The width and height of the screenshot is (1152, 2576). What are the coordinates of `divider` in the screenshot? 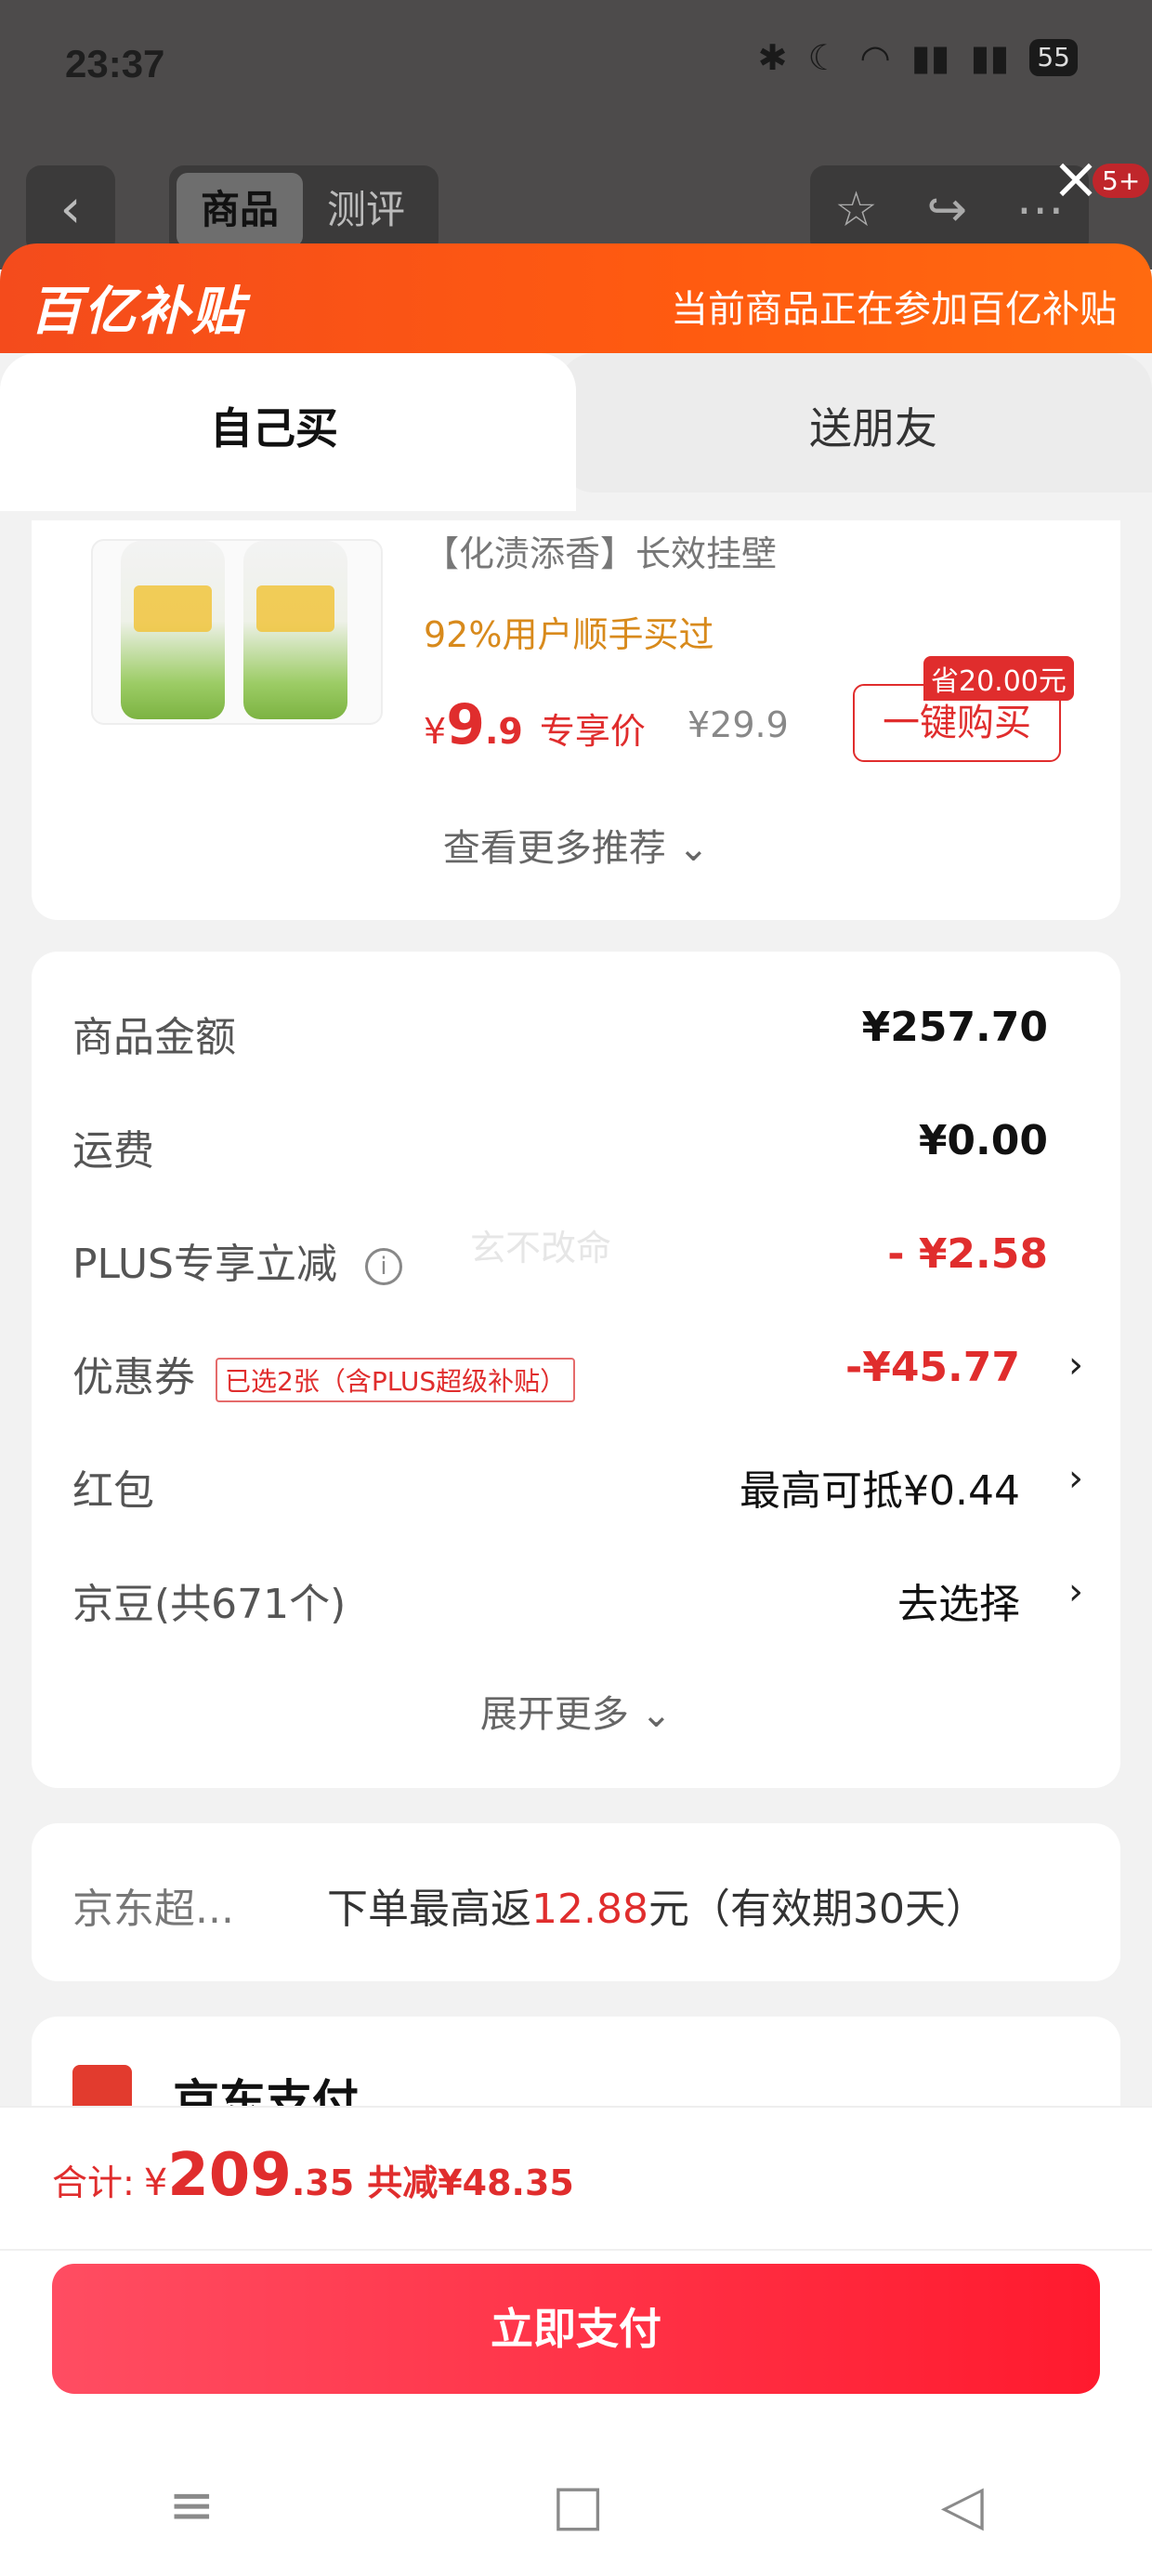 It's located at (576, 2250).